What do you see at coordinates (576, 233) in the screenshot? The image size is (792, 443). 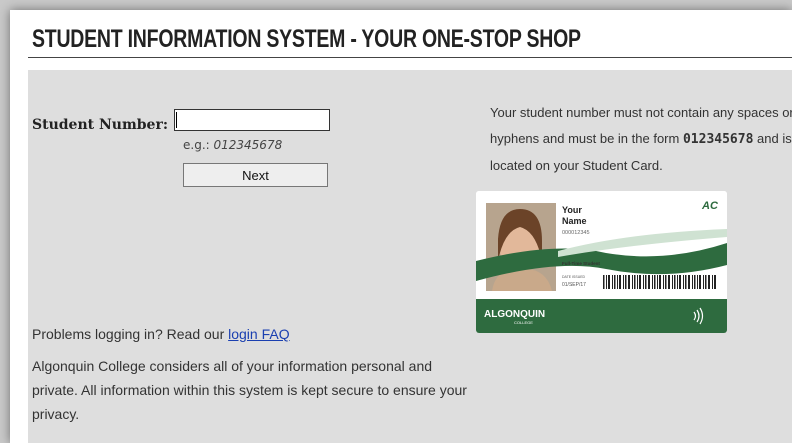 I see `card-number: 000012345` at bounding box center [576, 233].